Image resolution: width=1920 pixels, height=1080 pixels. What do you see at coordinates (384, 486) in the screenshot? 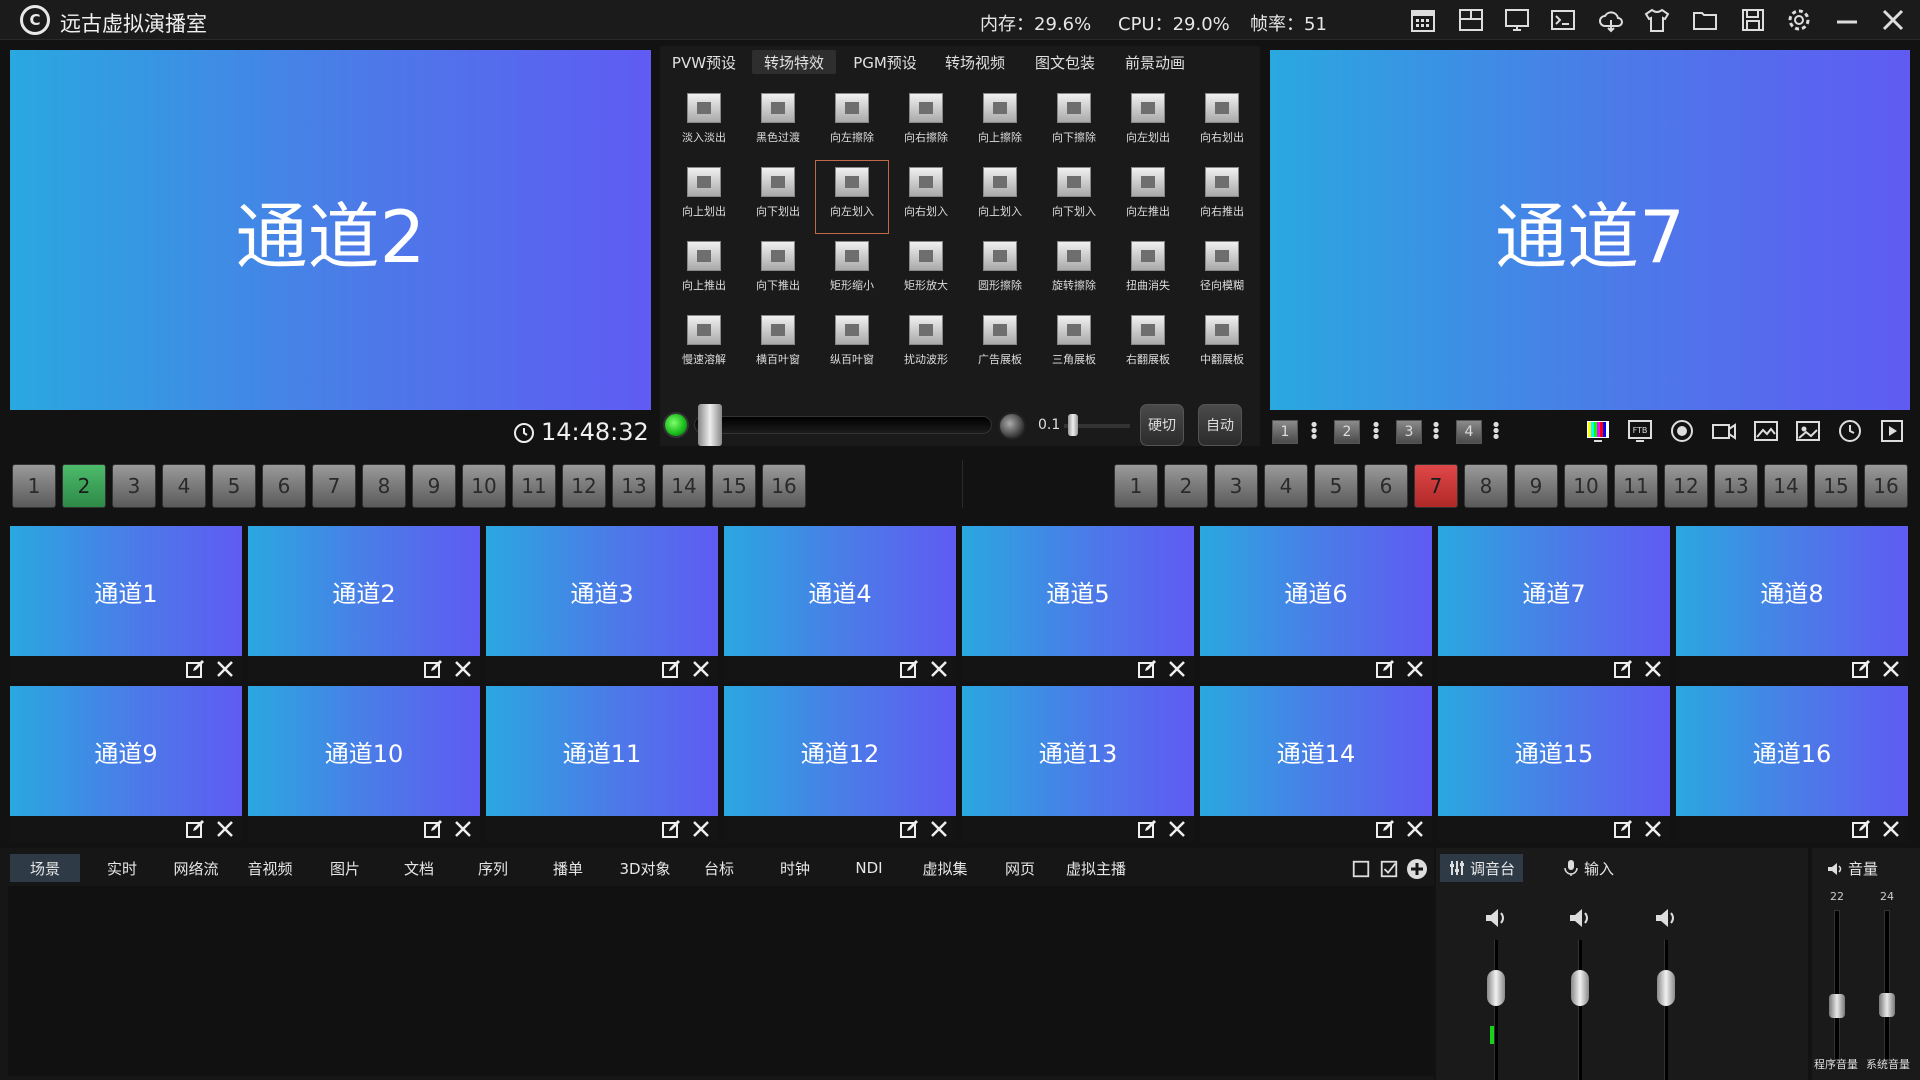
I see `pvw-channel-button-8: 8` at bounding box center [384, 486].